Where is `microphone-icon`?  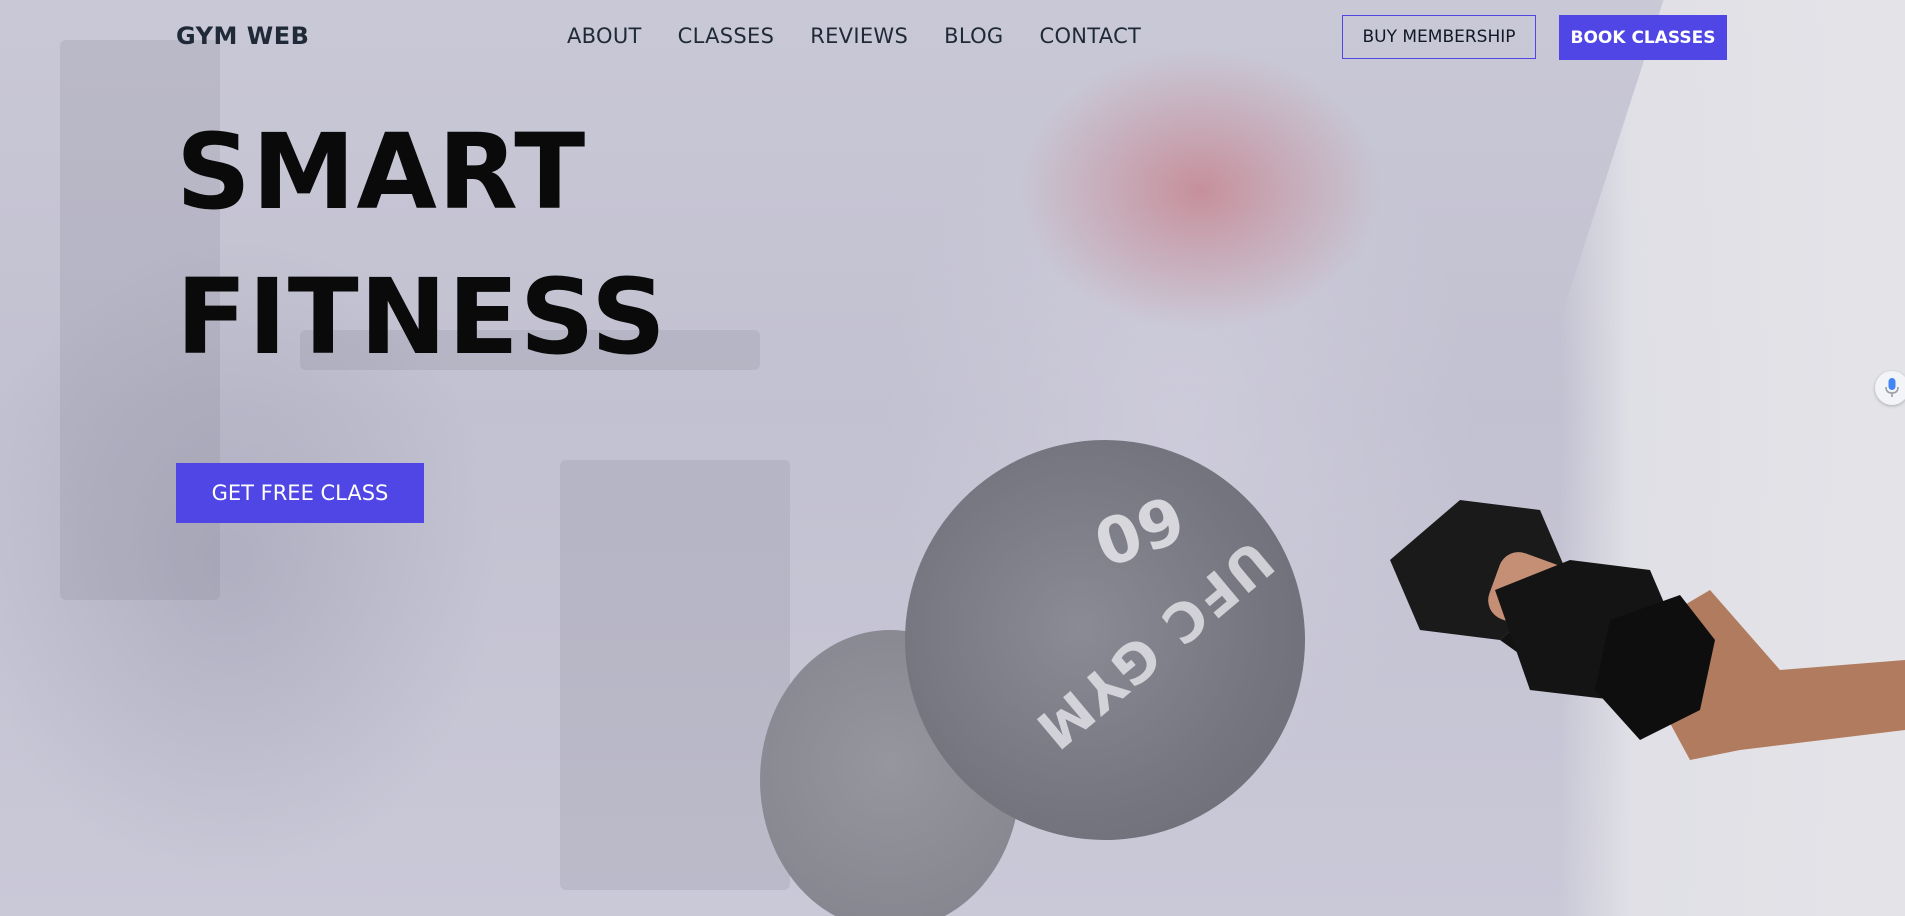
microphone-icon is located at coordinates (1890, 388).